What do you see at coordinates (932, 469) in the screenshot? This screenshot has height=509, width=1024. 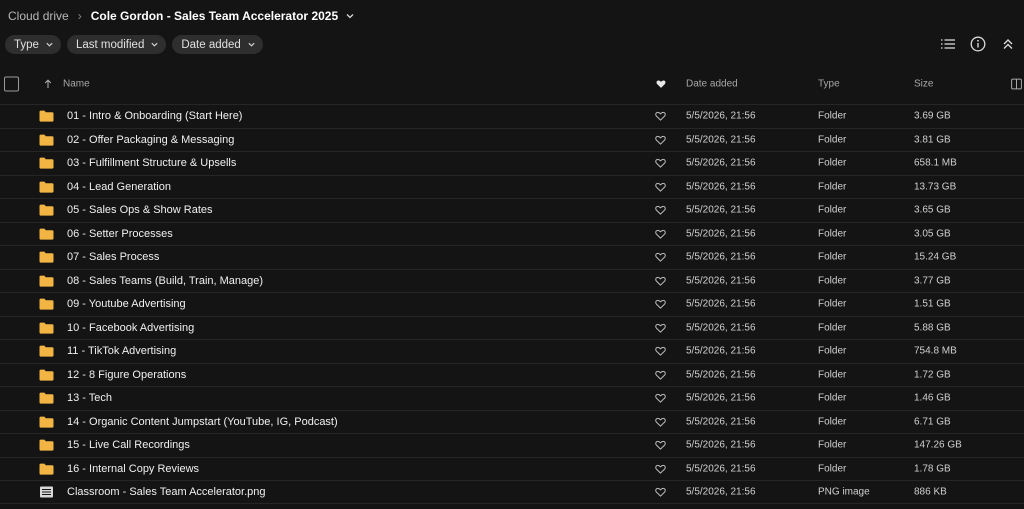 I see `file-size: 1.78 GB` at bounding box center [932, 469].